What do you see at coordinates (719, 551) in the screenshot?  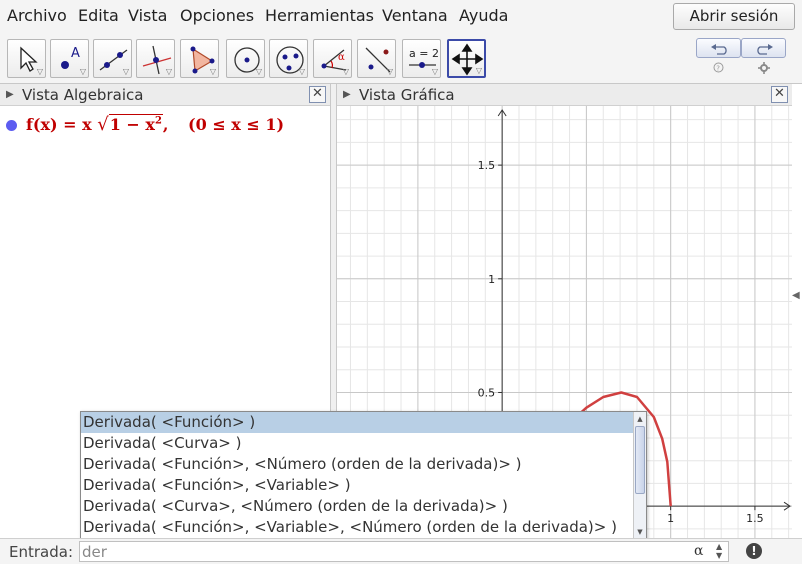 I see `spinner-arrows-icon: ▲ ▼` at bounding box center [719, 551].